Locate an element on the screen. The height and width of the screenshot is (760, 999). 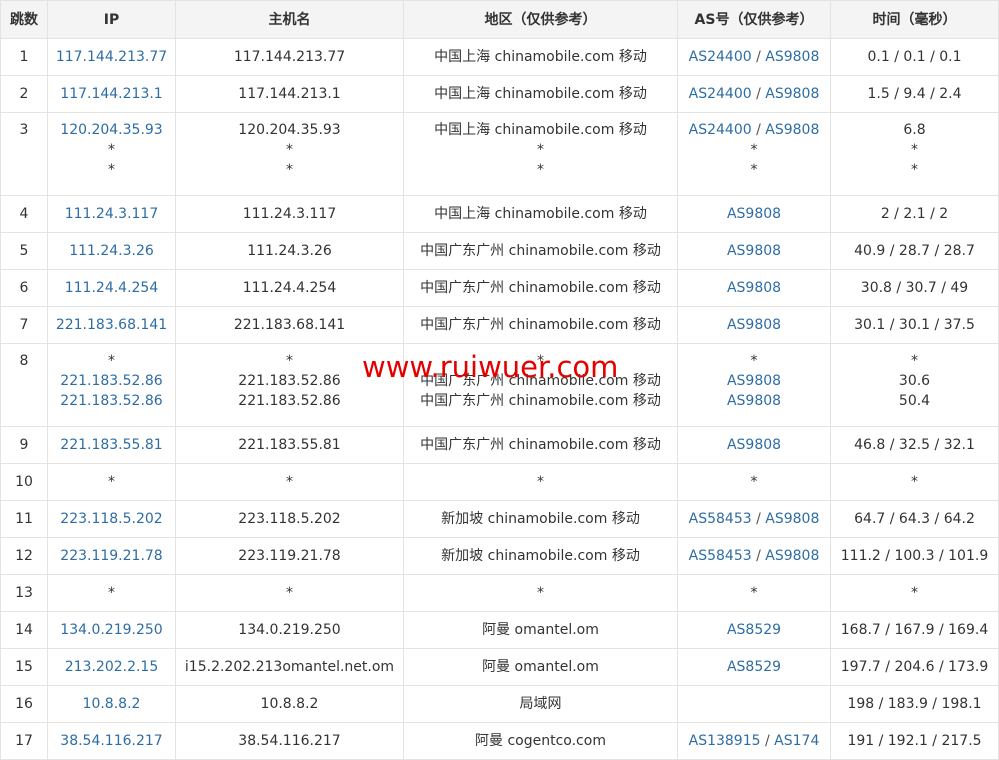
ip-address: 221.183.55.81 is located at coordinates (111, 445).